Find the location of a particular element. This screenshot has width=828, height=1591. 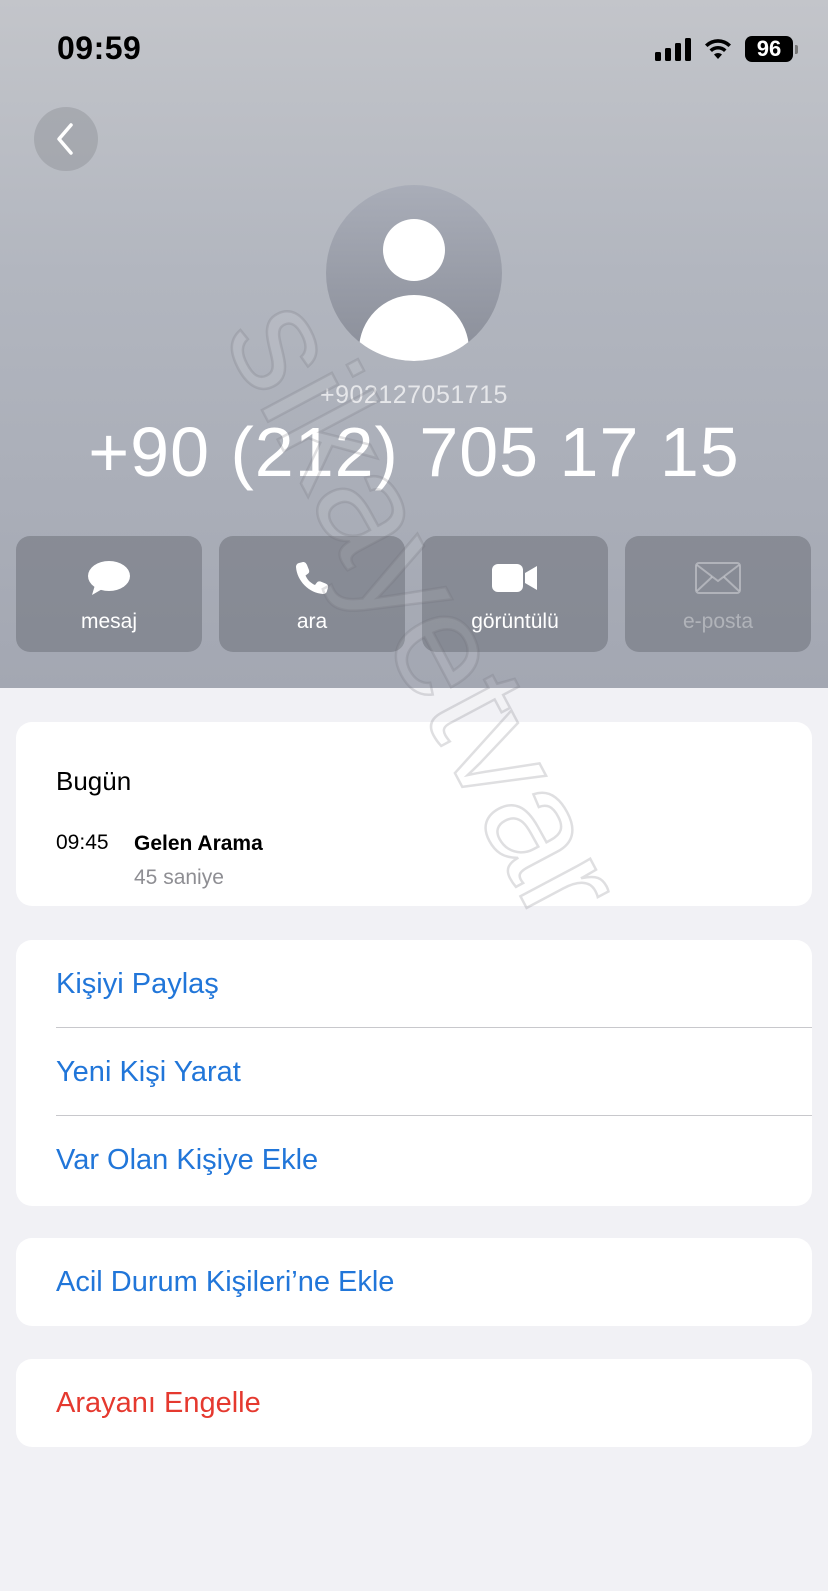

video-call-button: görüntülü is located at coordinates (515, 594).